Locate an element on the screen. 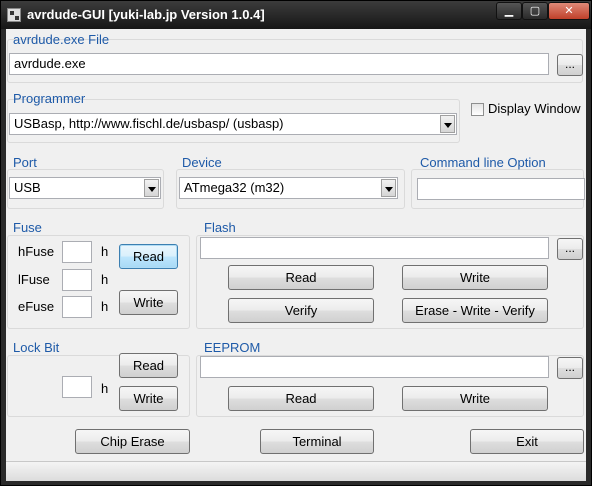 Image resolution: width=592 pixels, height=486 pixels. command-line-legend: Command line Option is located at coordinates (483, 162).